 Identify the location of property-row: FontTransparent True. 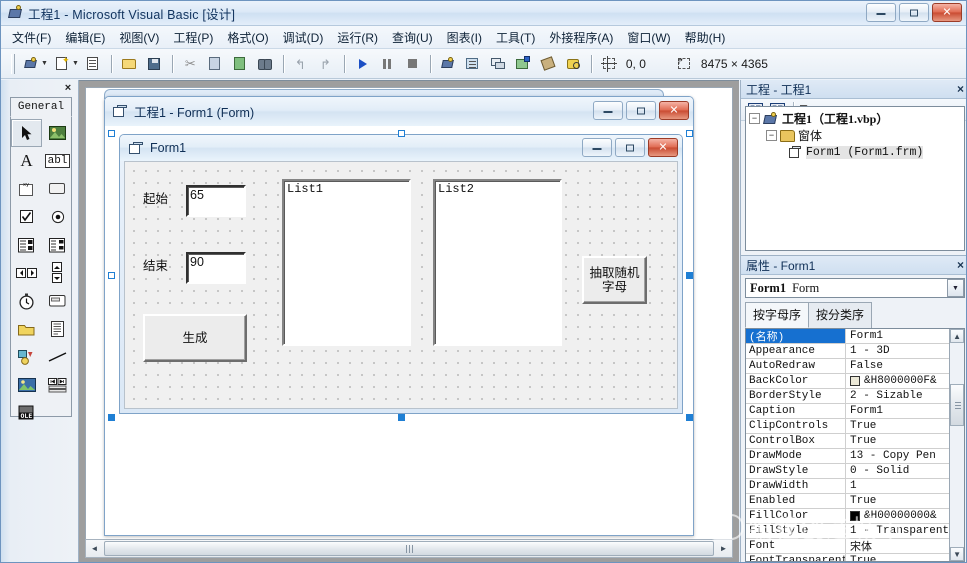
(847, 557).